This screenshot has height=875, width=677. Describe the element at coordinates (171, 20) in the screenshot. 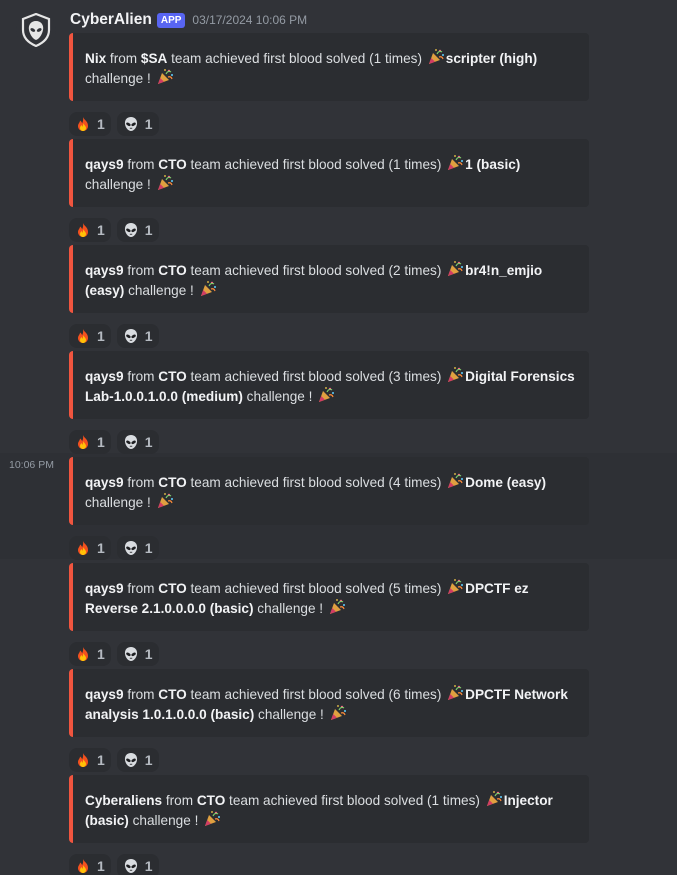

I see `app-badge: APP` at that location.